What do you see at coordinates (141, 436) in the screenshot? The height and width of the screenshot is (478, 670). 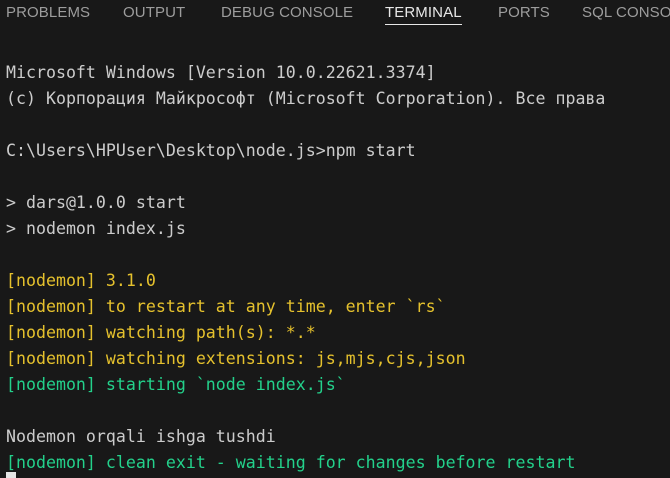 I see `terminal-line: Nodemon orqali ishga tushdi` at bounding box center [141, 436].